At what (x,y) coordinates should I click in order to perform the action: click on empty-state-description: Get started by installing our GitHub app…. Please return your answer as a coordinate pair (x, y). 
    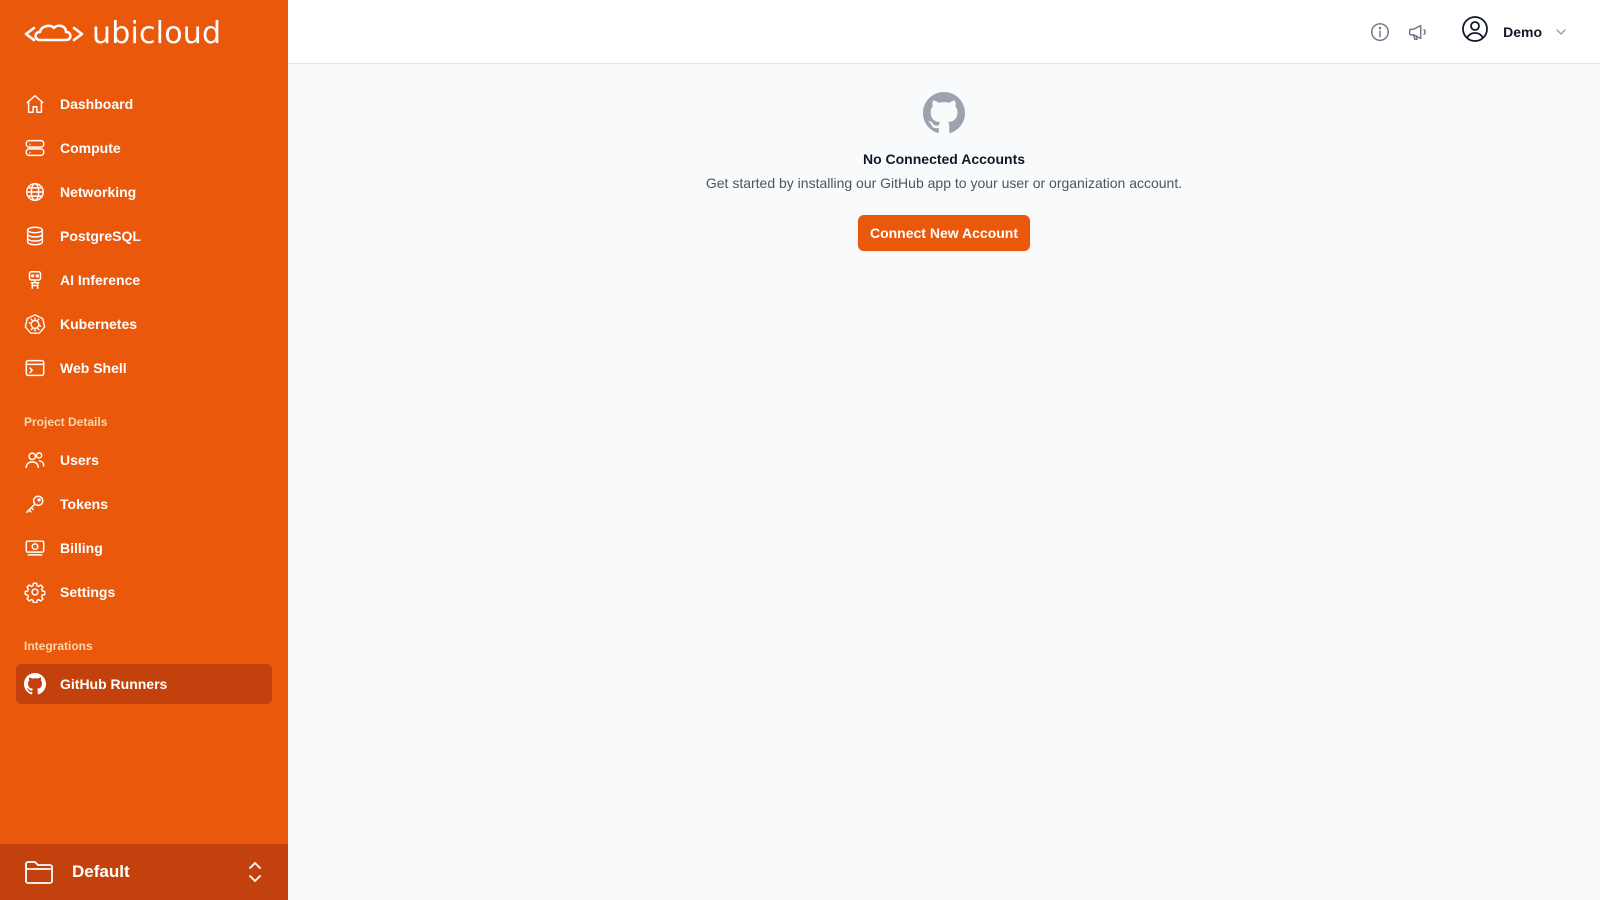
    Looking at the image, I should click on (944, 183).